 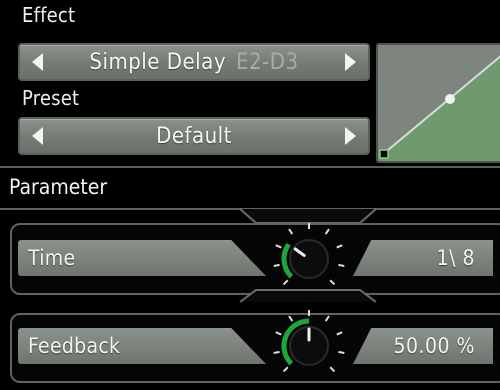 What do you see at coordinates (423, 346) in the screenshot?
I see `feedback-value: 50.00 %` at bounding box center [423, 346].